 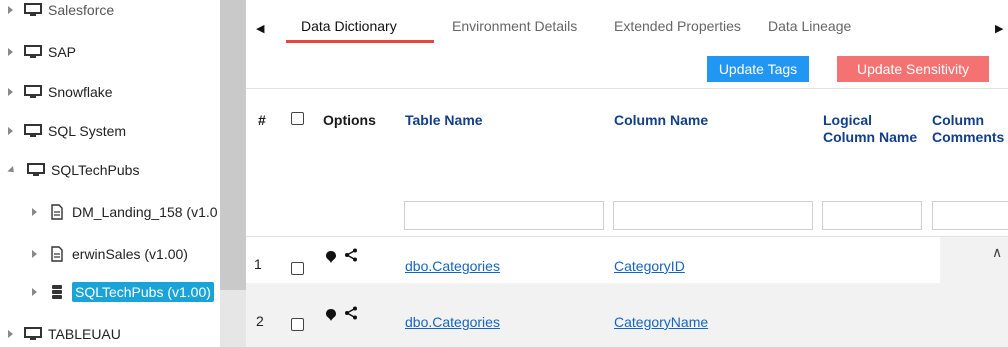 I want to click on tab-data-lineage: Data Lineage, so click(x=809, y=26).